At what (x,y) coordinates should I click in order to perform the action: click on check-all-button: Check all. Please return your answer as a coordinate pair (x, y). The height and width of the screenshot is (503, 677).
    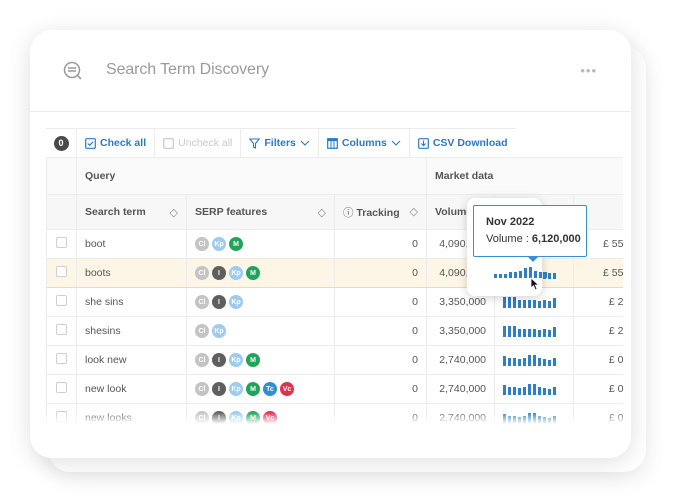
    Looking at the image, I should click on (115, 143).